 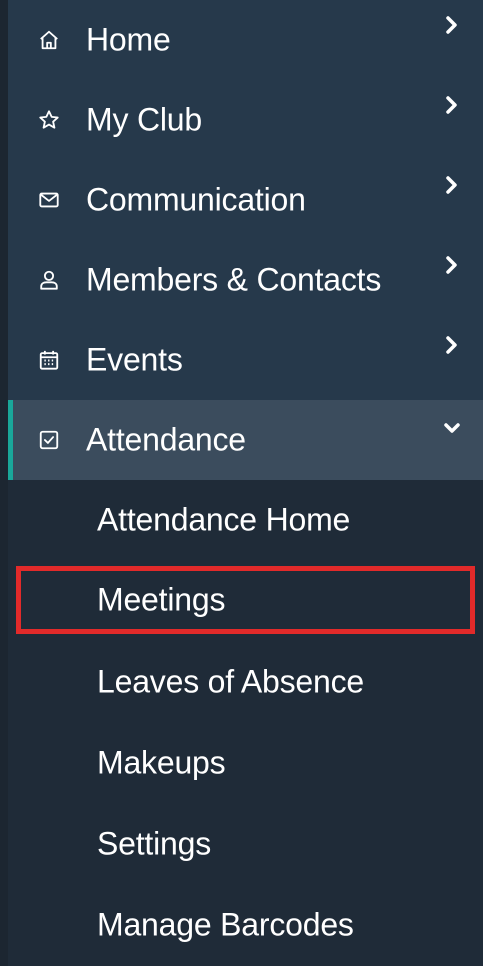 I want to click on home-icon, so click(x=49, y=40).